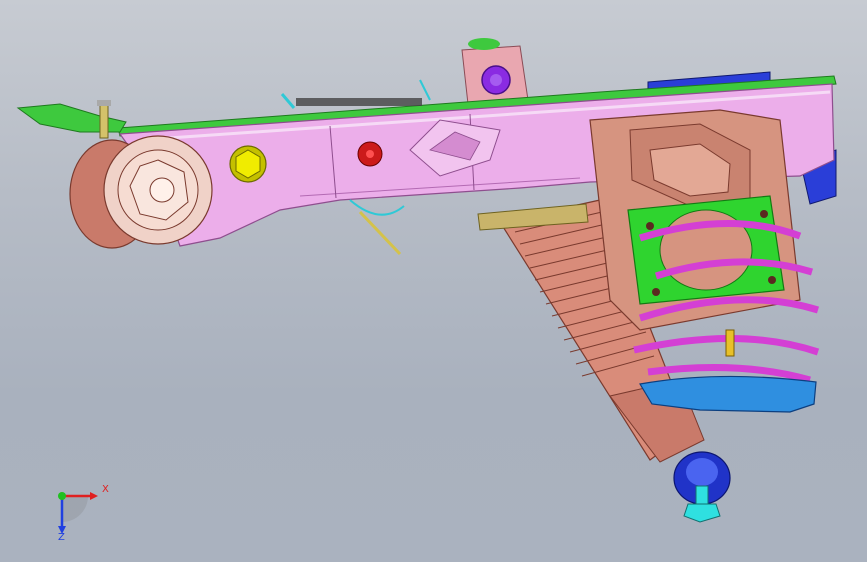 This screenshot has width=867, height=562. I want to click on front-bushing, so click(141, 192).